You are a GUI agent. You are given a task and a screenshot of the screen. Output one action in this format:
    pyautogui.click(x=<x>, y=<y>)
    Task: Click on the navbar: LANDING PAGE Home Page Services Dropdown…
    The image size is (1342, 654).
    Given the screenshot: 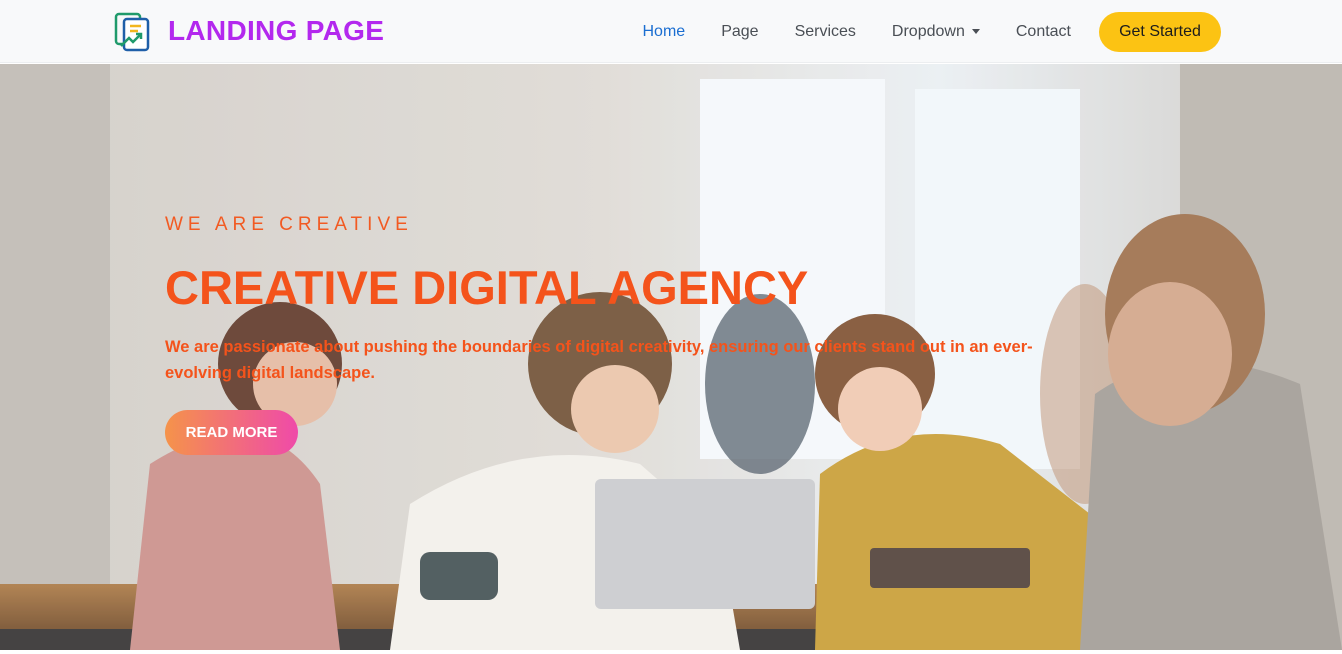 What is the action you would take?
    pyautogui.click(x=671, y=31)
    